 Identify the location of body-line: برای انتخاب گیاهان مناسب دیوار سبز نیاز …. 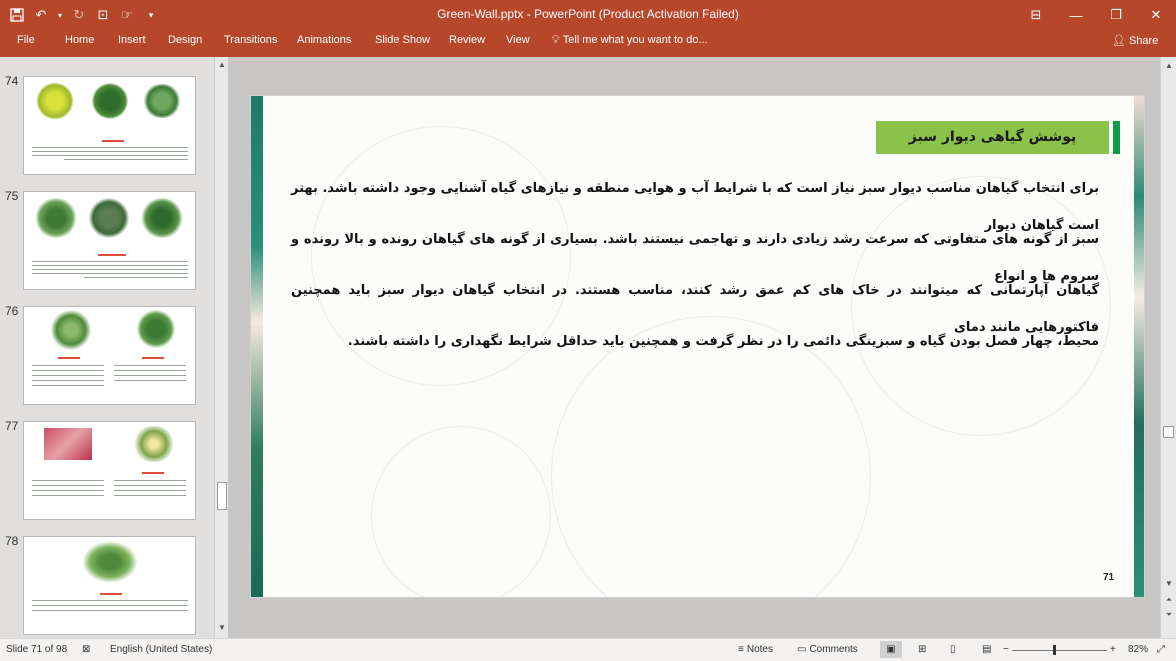
(695, 207).